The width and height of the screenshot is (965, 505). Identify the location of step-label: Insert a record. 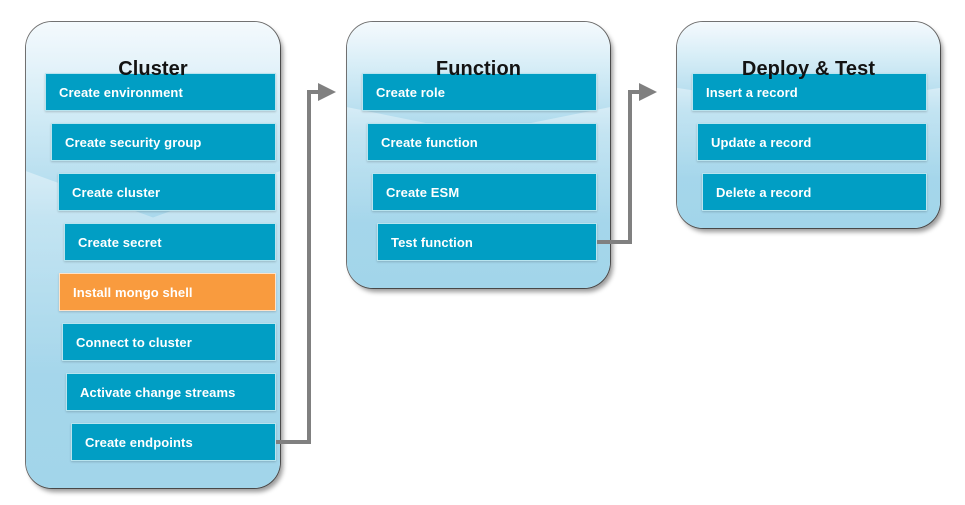
(752, 92).